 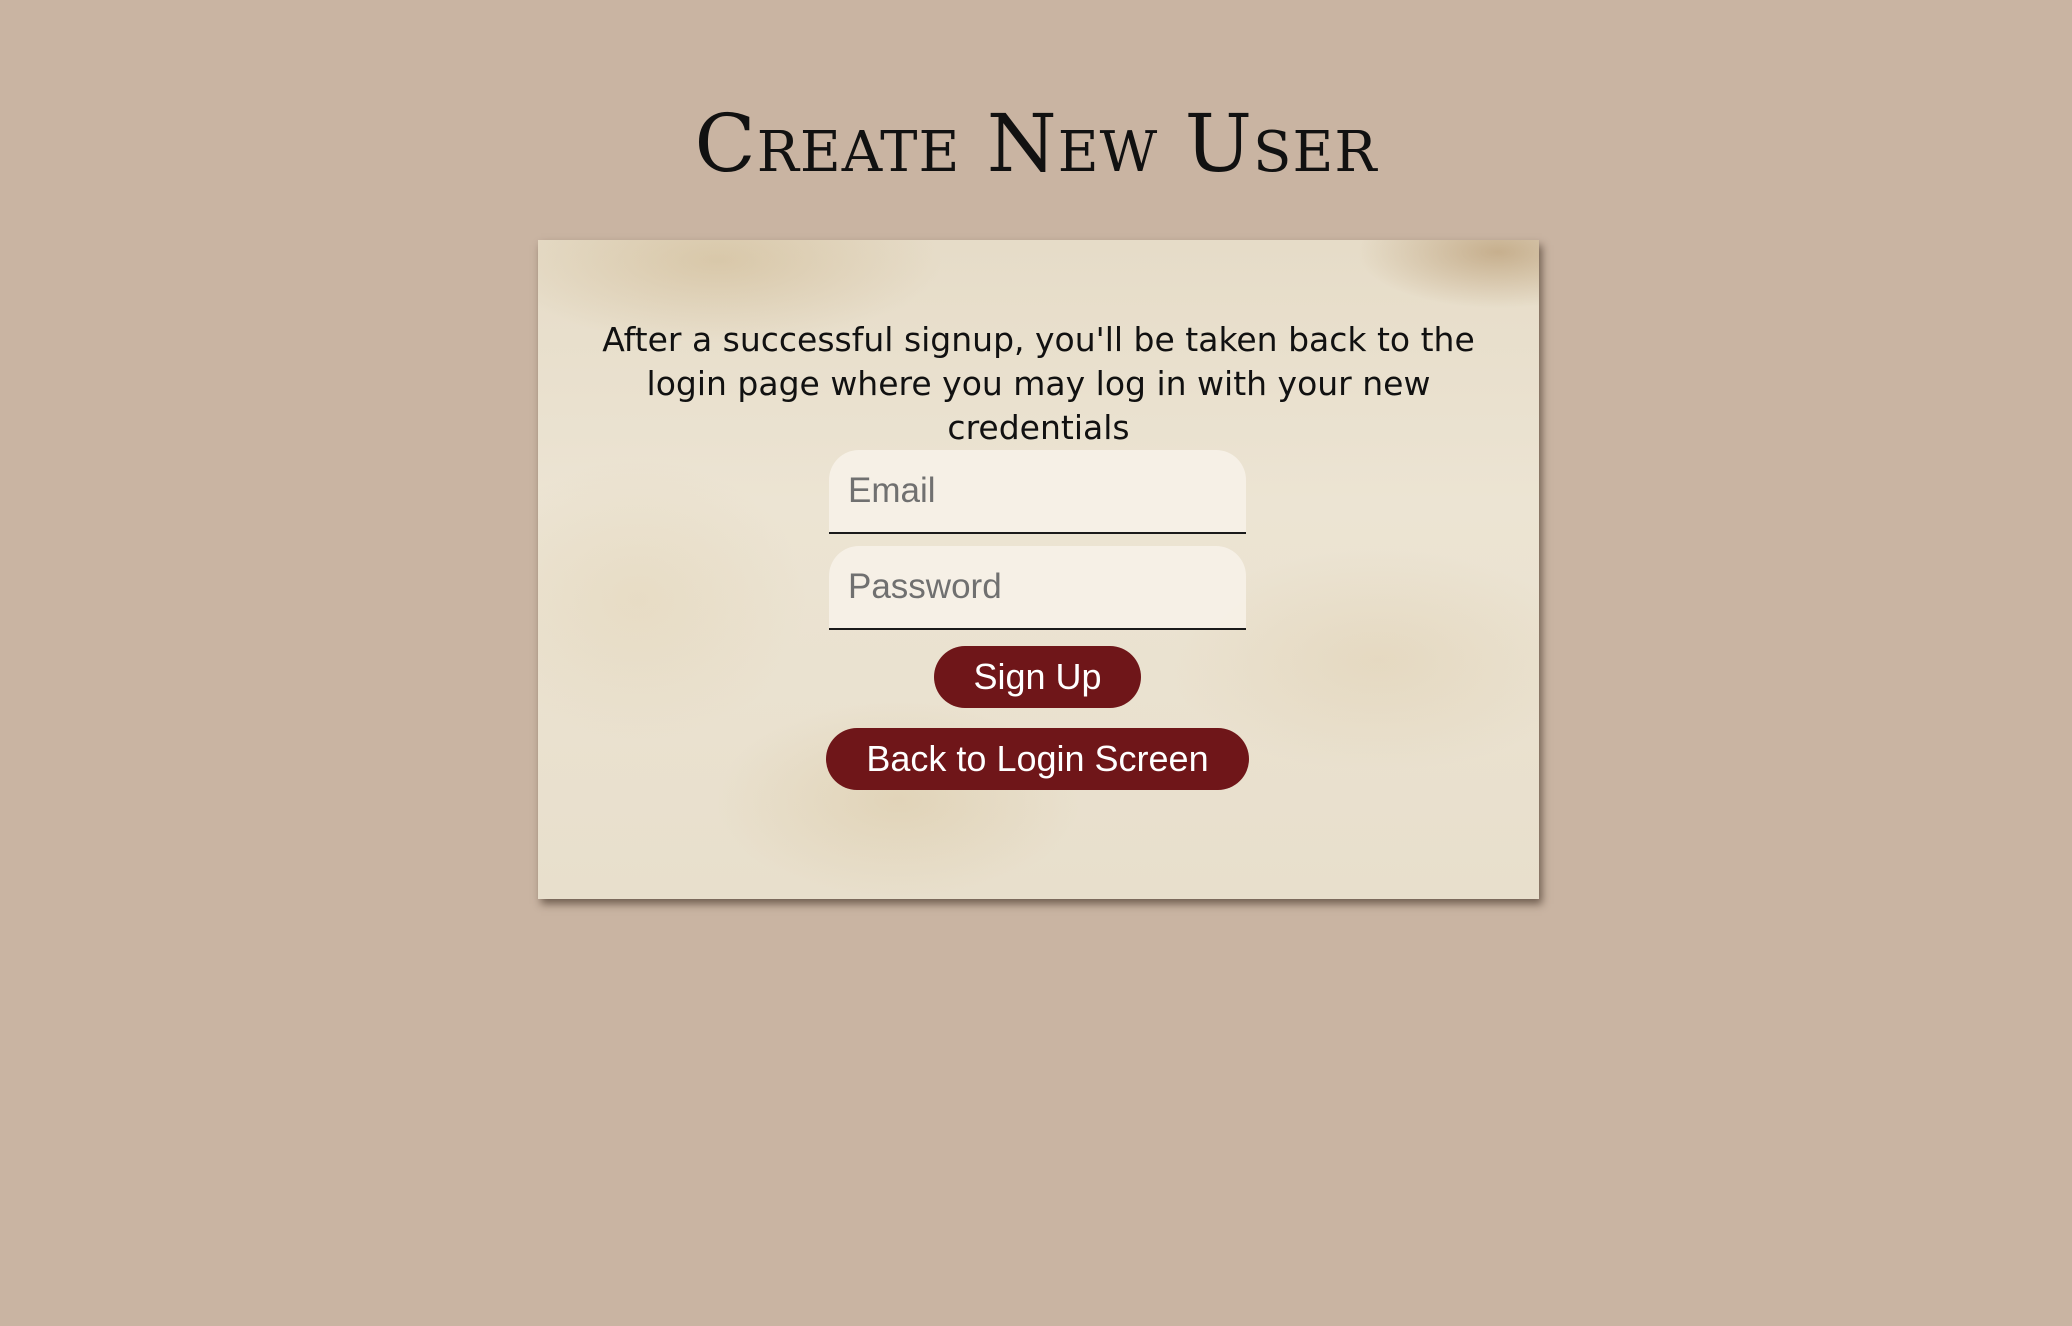 What do you see at coordinates (1037, 492) in the screenshot?
I see `email-field` at bounding box center [1037, 492].